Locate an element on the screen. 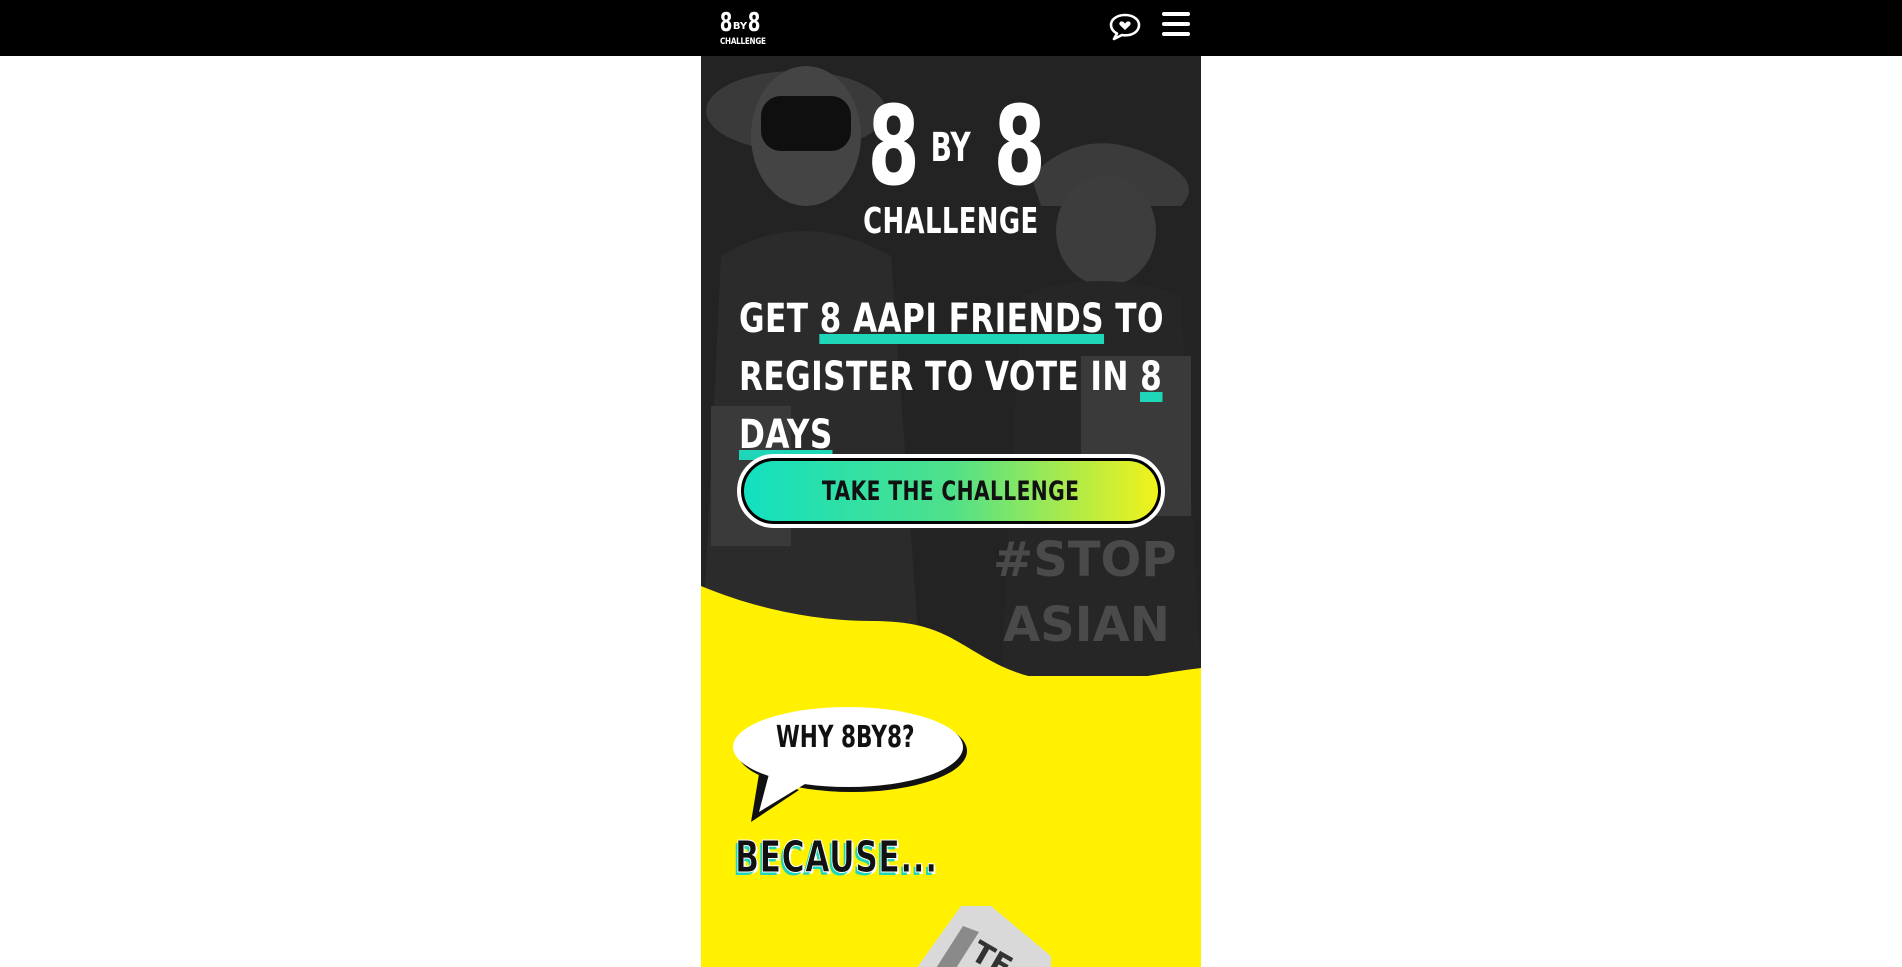  take-the-challenge-button: TAKE THE CHALLENGE is located at coordinates (951, 491).